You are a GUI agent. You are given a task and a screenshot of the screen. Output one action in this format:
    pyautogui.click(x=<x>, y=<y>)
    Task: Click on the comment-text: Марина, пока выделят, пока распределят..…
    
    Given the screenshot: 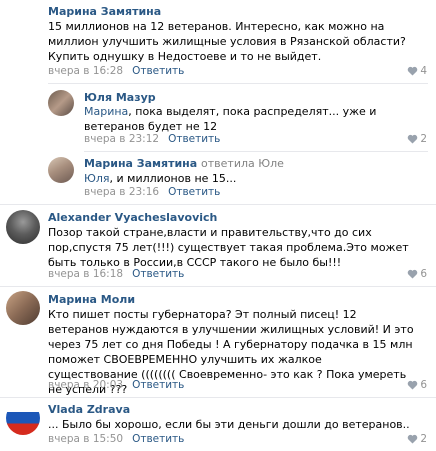 What is the action you would take?
    pyautogui.click(x=230, y=119)
    